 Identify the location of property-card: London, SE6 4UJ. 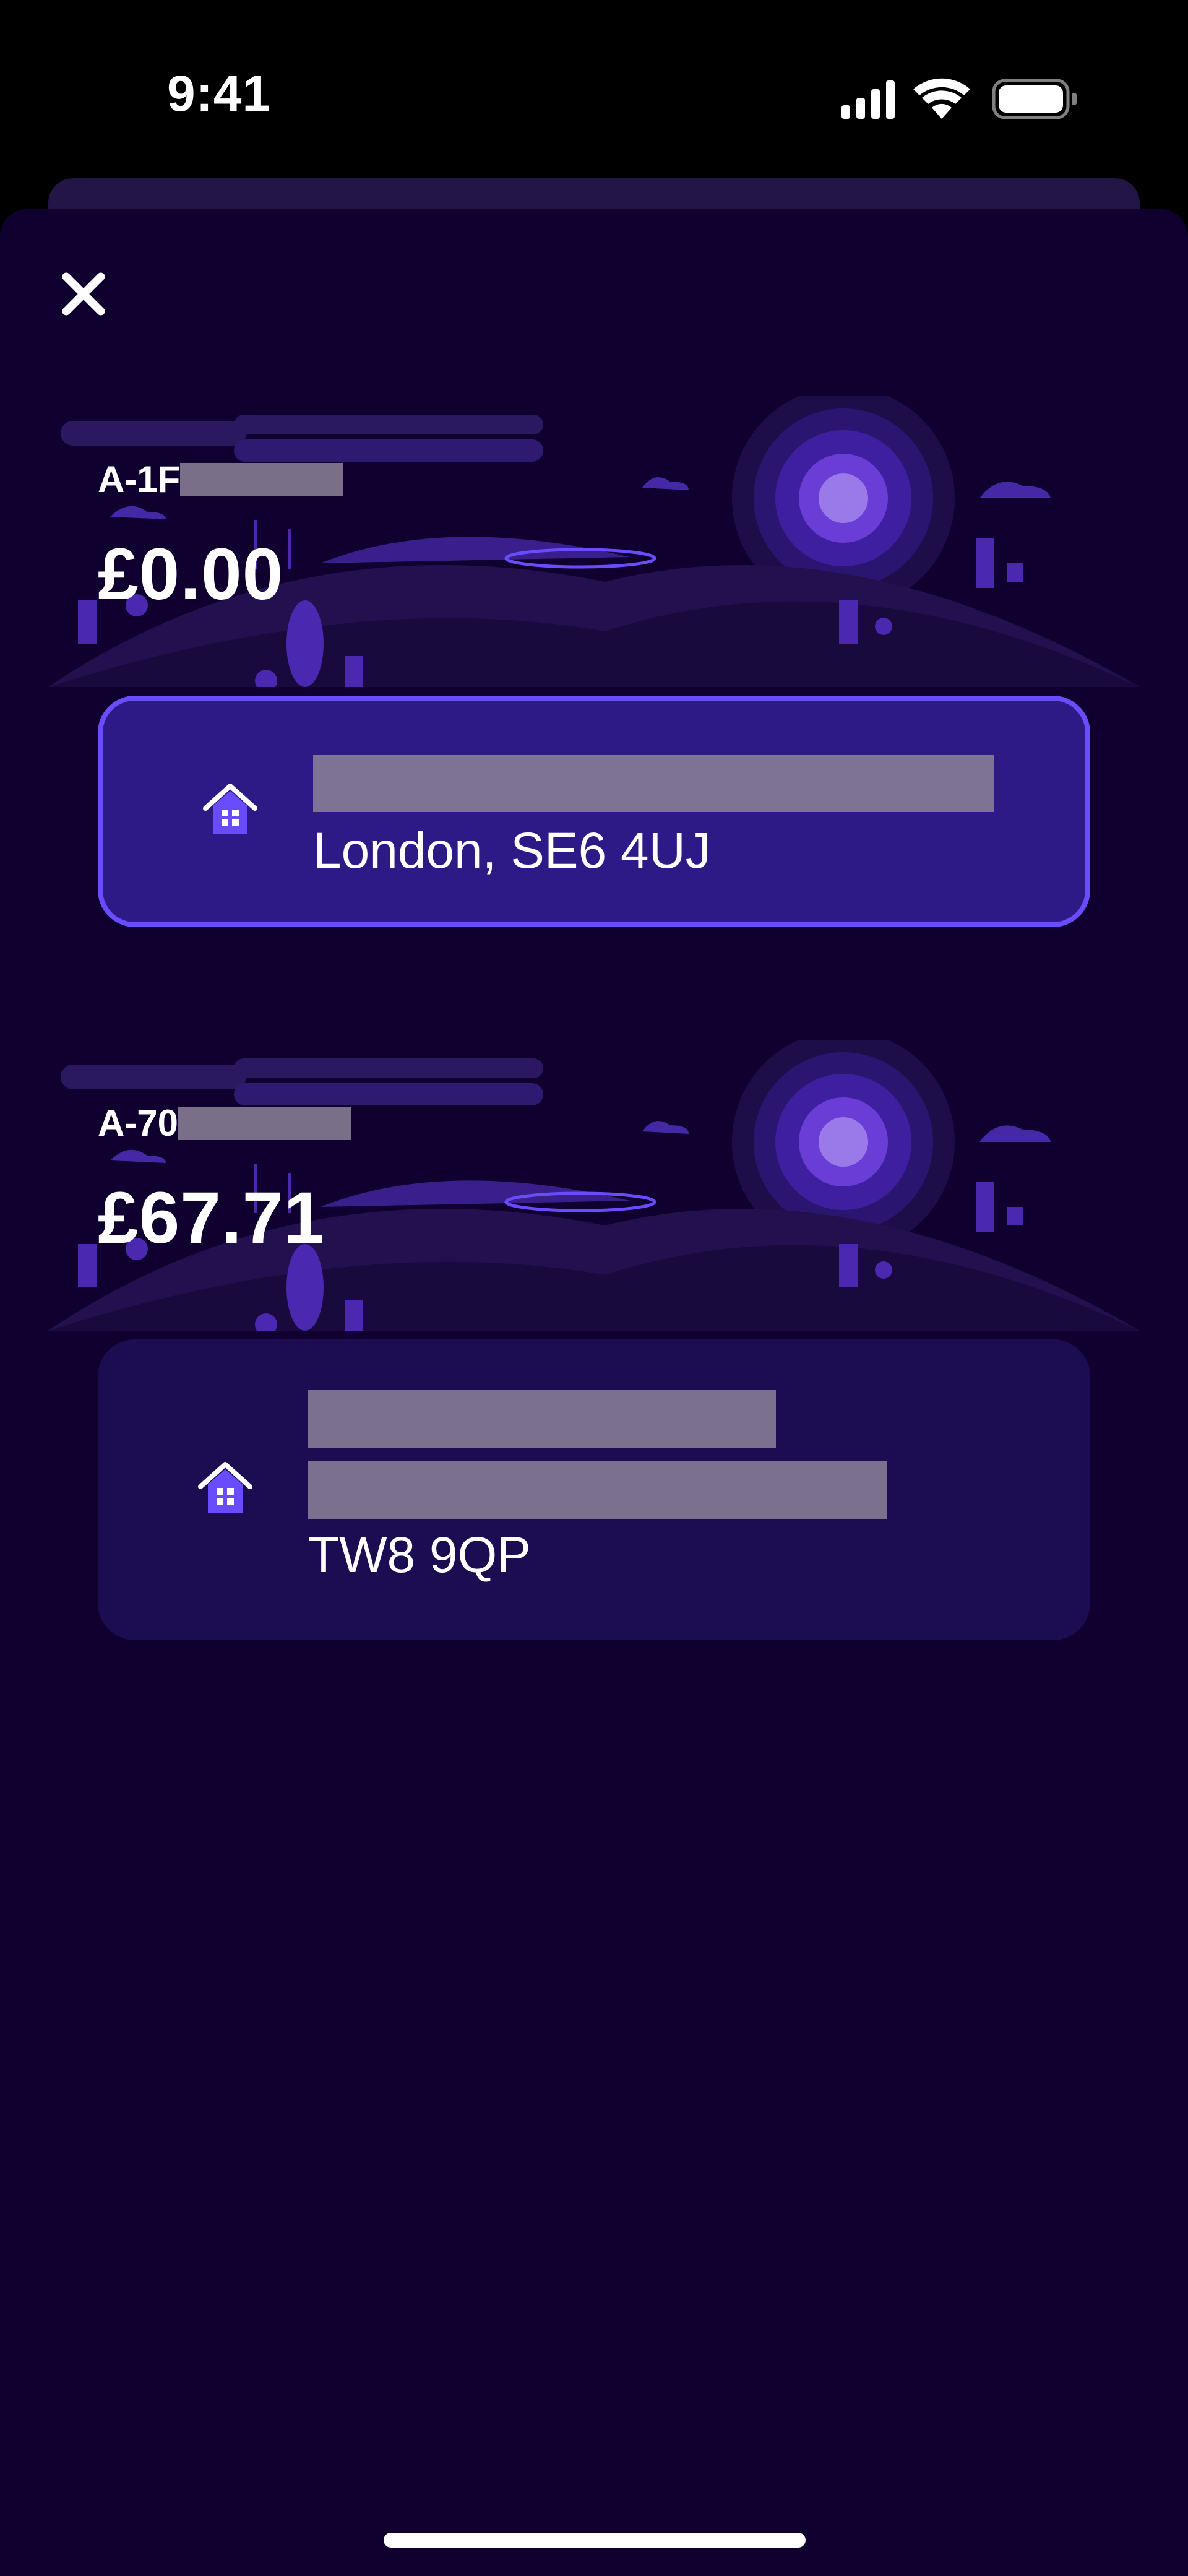
(594, 811).